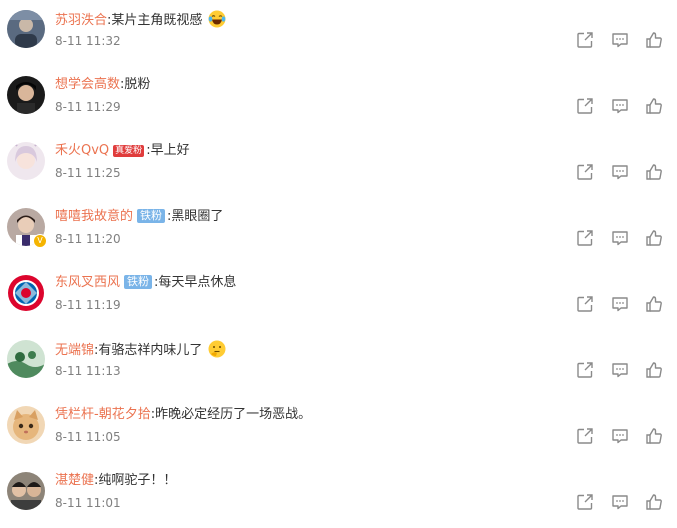 The image size is (677, 528). What do you see at coordinates (74, 350) in the screenshot?
I see `username-link: 无端锦` at bounding box center [74, 350].